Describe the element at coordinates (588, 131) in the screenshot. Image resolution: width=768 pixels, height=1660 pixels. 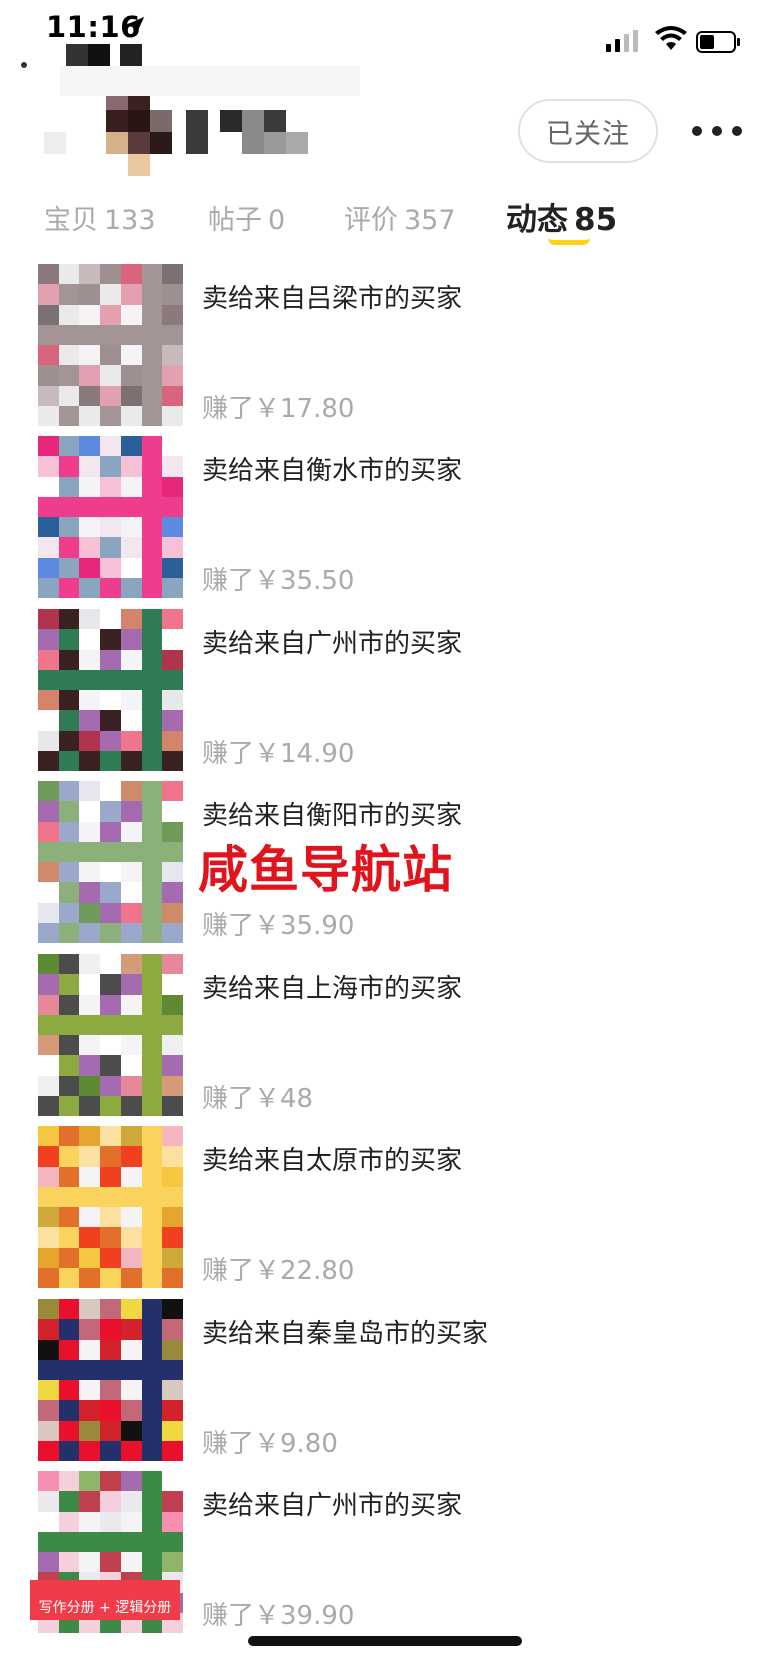
I see `follow-button: 已关注` at that location.